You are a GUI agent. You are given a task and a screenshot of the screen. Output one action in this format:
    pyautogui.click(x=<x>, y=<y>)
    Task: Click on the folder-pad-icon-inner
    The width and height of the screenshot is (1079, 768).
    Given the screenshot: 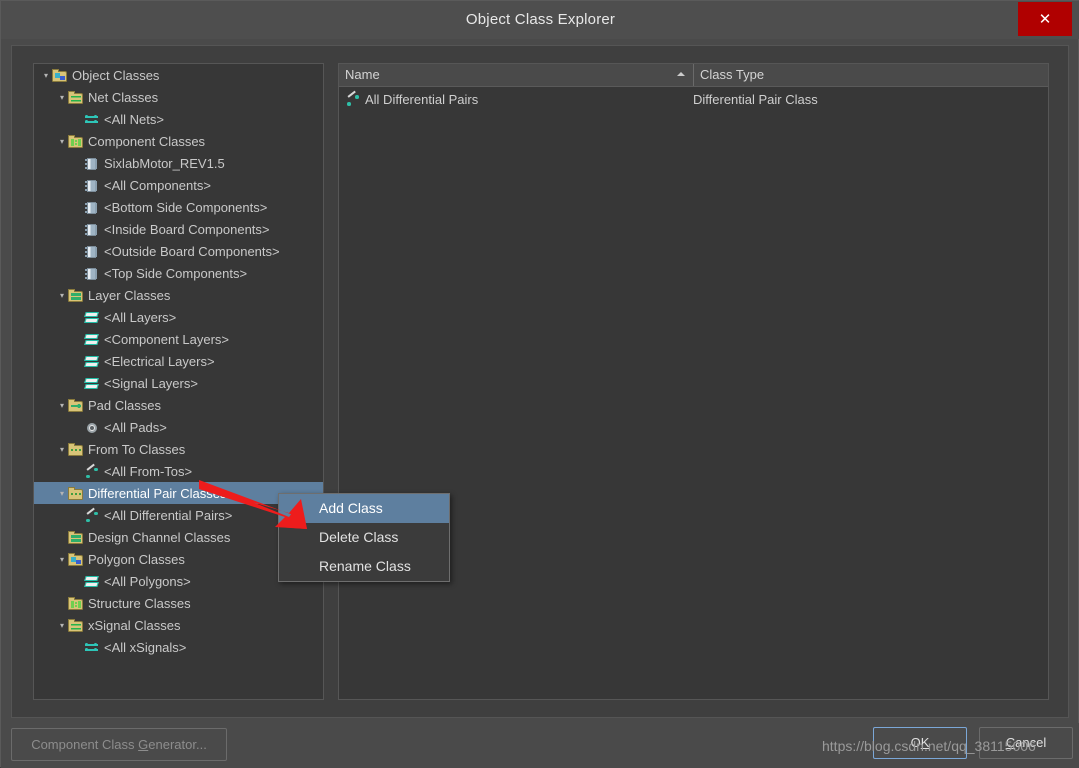 What is the action you would take?
    pyautogui.click(x=76, y=406)
    